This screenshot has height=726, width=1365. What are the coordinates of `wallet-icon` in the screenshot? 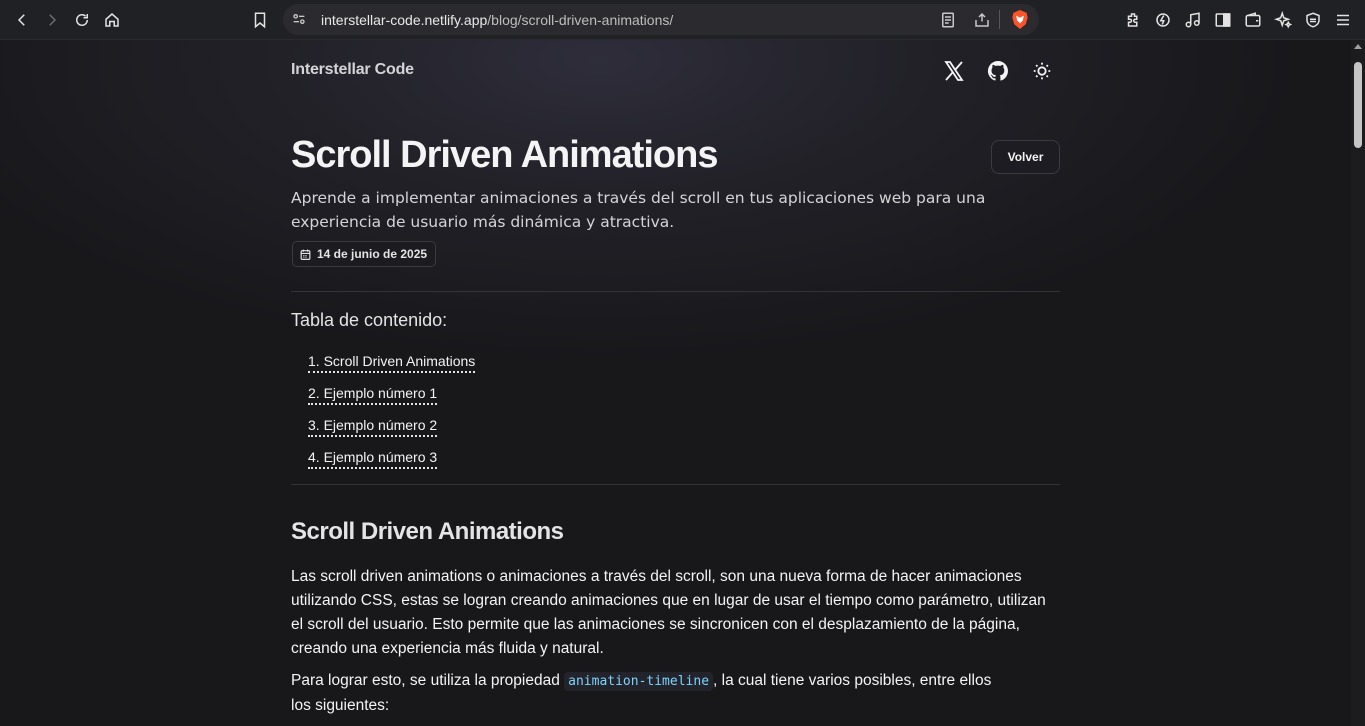 It's located at (1253, 20).